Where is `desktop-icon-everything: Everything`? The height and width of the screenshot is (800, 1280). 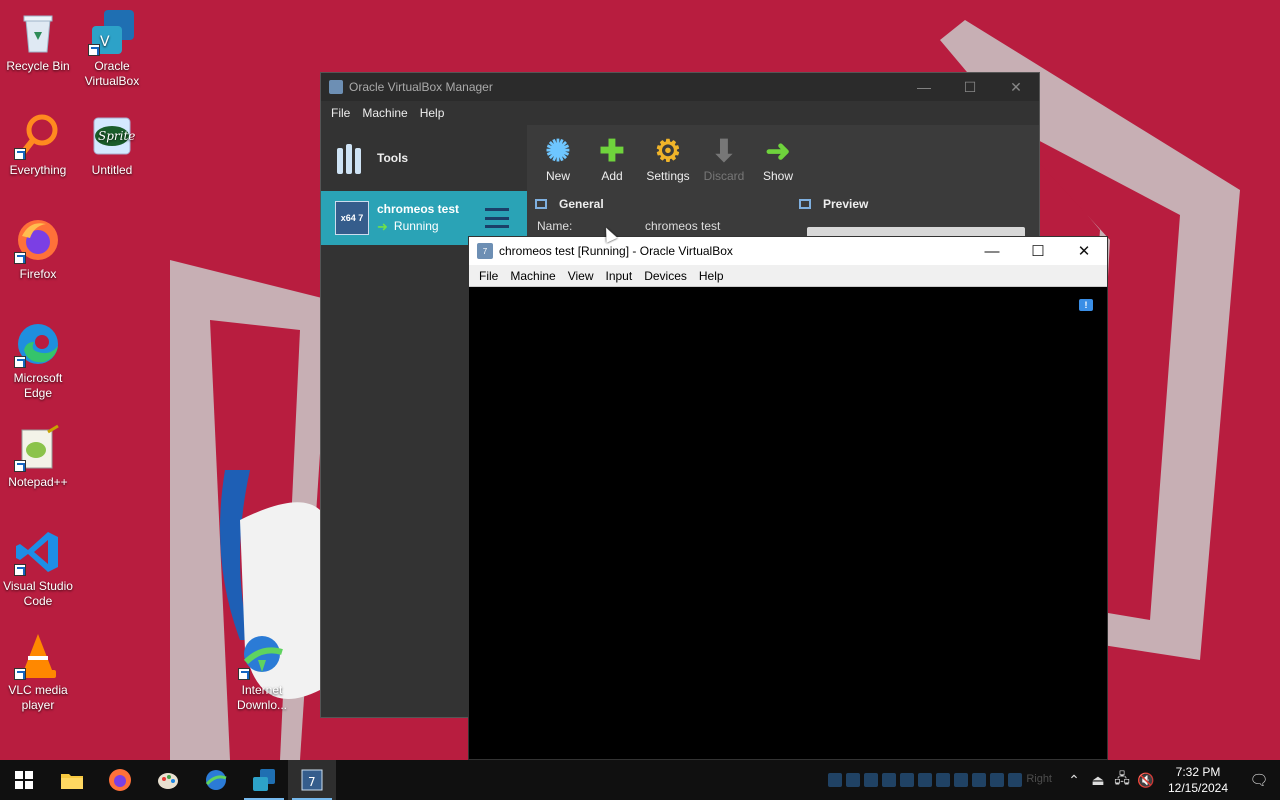 desktop-icon-everything: Everything is located at coordinates (38, 145).